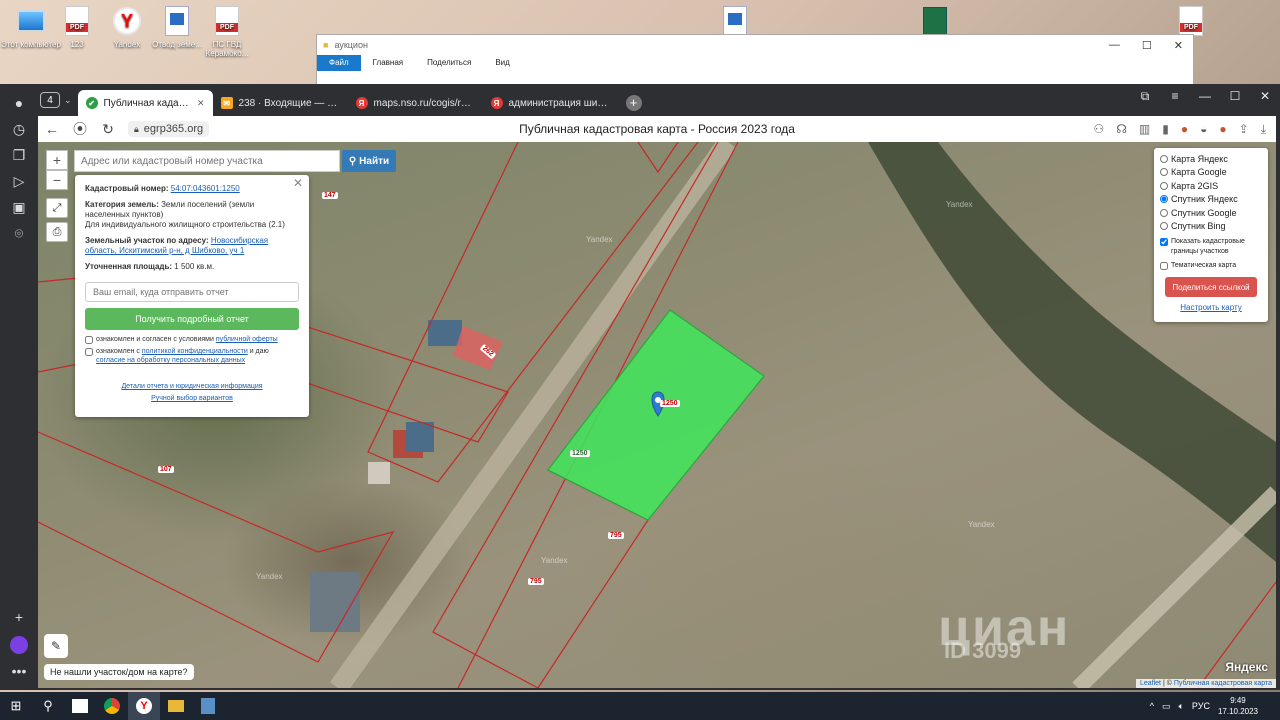 This screenshot has height=720, width=1280. Describe the element at coordinates (1211, 186) in the screenshot. I see `layer-option: Карта 2GIS` at that location.